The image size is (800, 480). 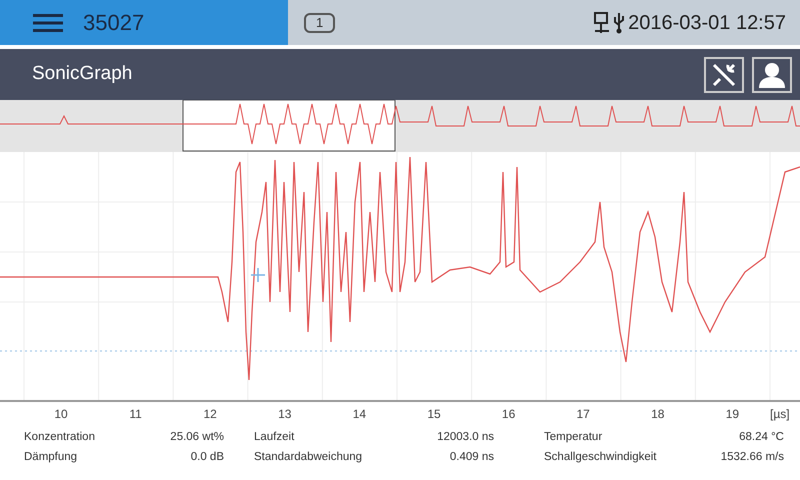 I want to click on axis-tick-label: 16, so click(x=509, y=414).